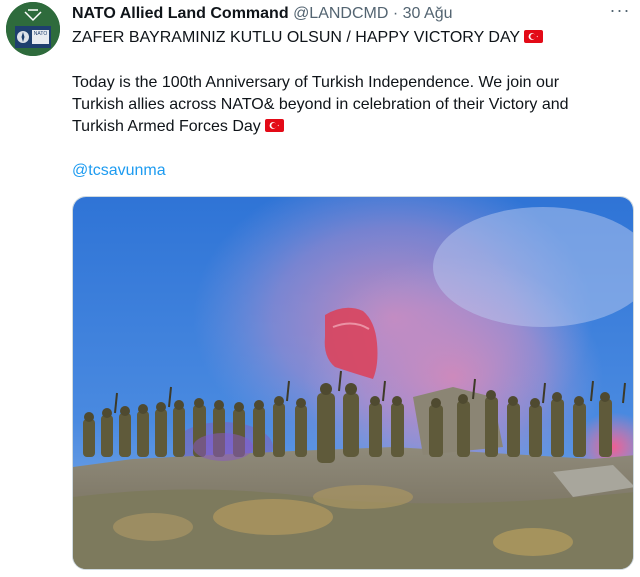 Image resolution: width=640 pixels, height=577 pixels. What do you see at coordinates (33, 29) in the screenshot?
I see `avatar: NATO` at bounding box center [33, 29].